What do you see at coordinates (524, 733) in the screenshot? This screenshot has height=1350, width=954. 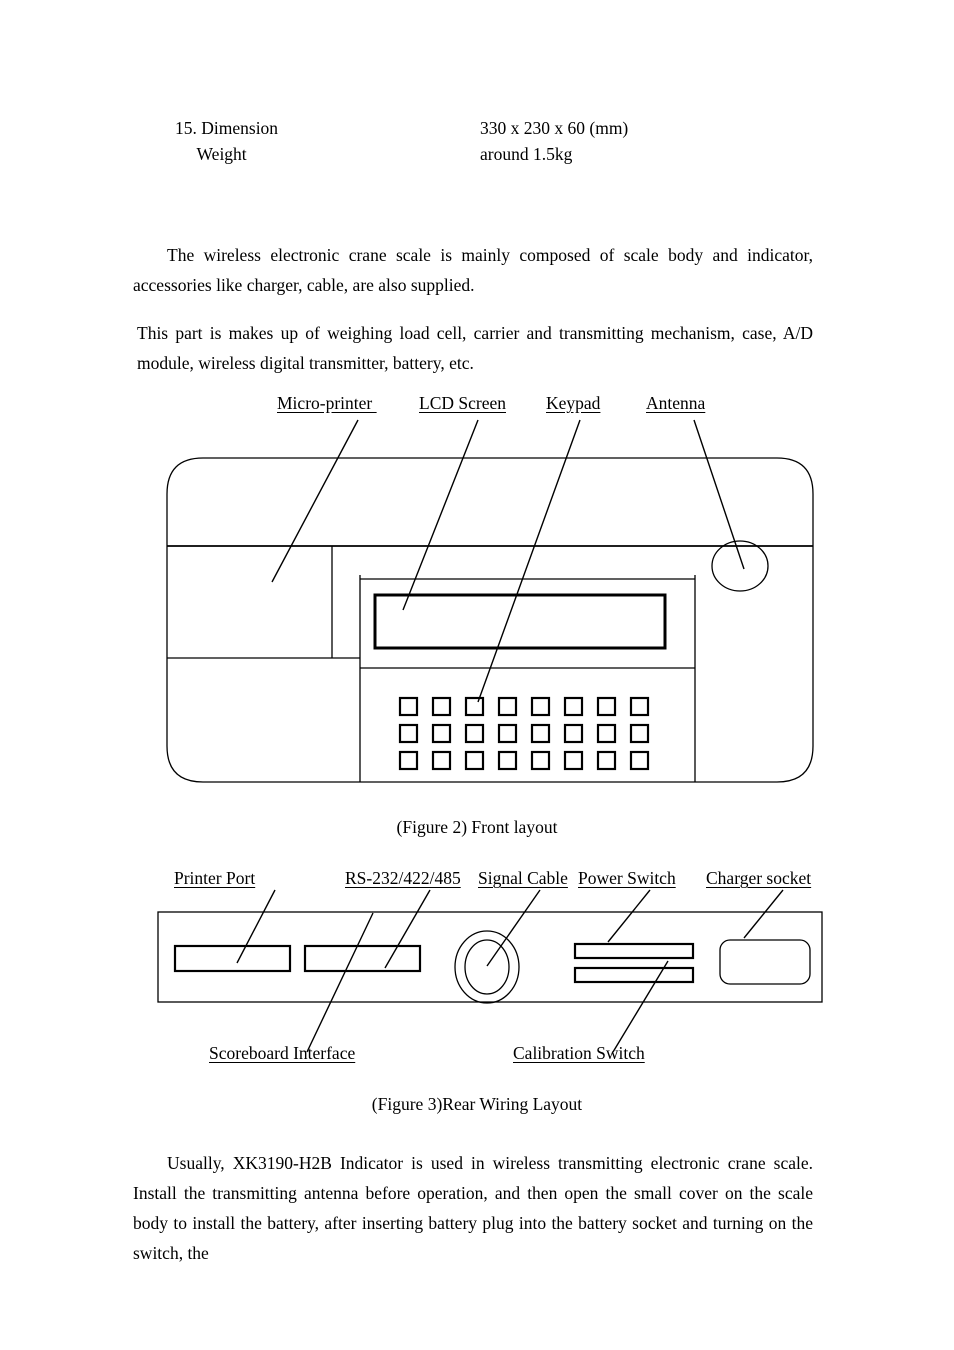 I see `keypad-grid` at bounding box center [524, 733].